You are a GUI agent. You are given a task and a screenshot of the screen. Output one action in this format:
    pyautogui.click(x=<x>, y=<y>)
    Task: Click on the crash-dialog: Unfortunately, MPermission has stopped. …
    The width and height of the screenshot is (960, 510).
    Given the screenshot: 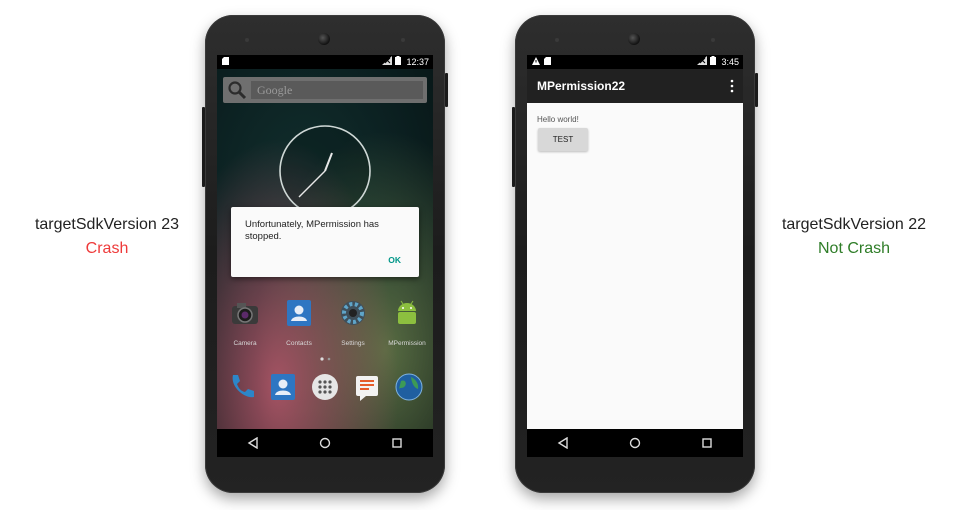 What is the action you would take?
    pyautogui.click(x=325, y=242)
    